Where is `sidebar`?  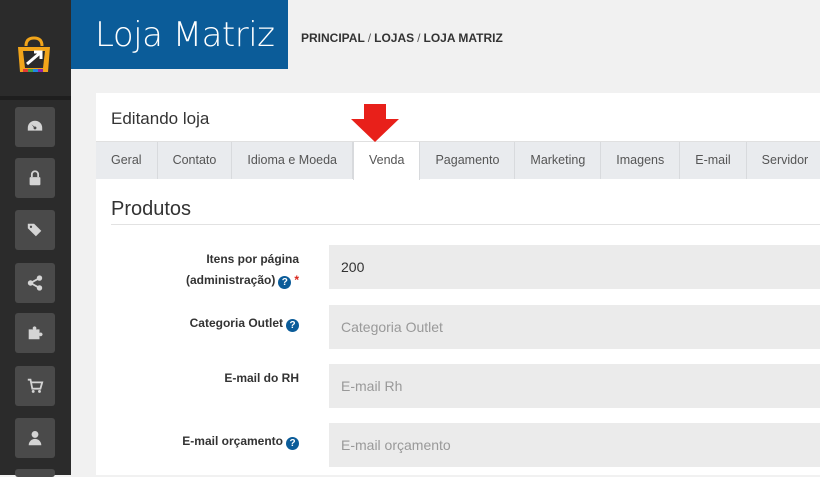 sidebar is located at coordinates (35, 238).